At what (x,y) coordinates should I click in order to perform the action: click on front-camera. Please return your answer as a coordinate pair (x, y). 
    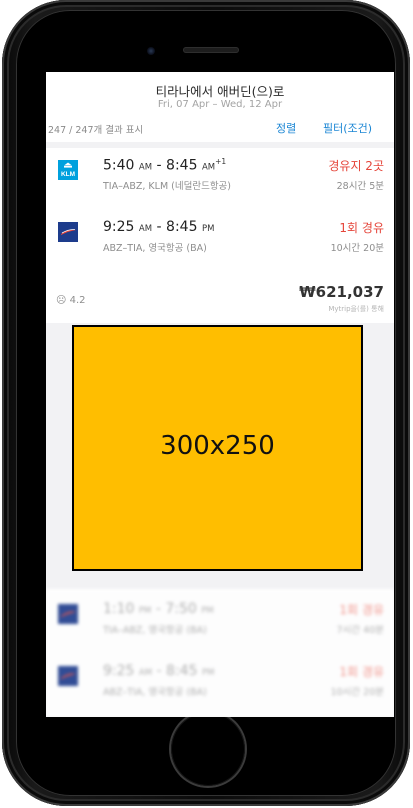
    Looking at the image, I should click on (151, 51).